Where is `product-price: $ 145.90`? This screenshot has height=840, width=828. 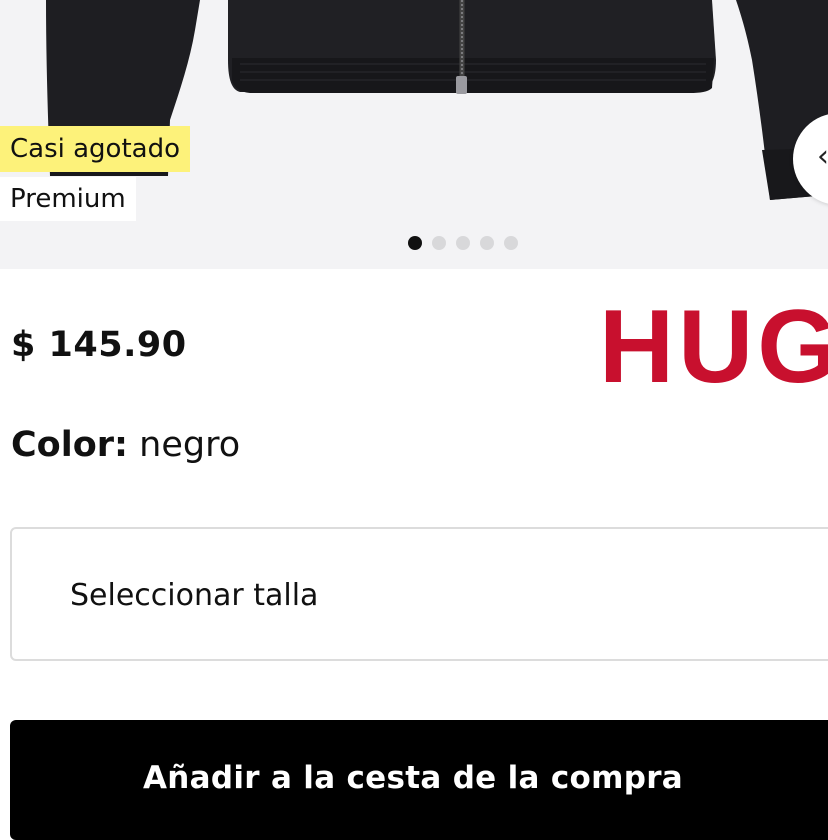 product-price: $ 145.90 is located at coordinates (99, 345).